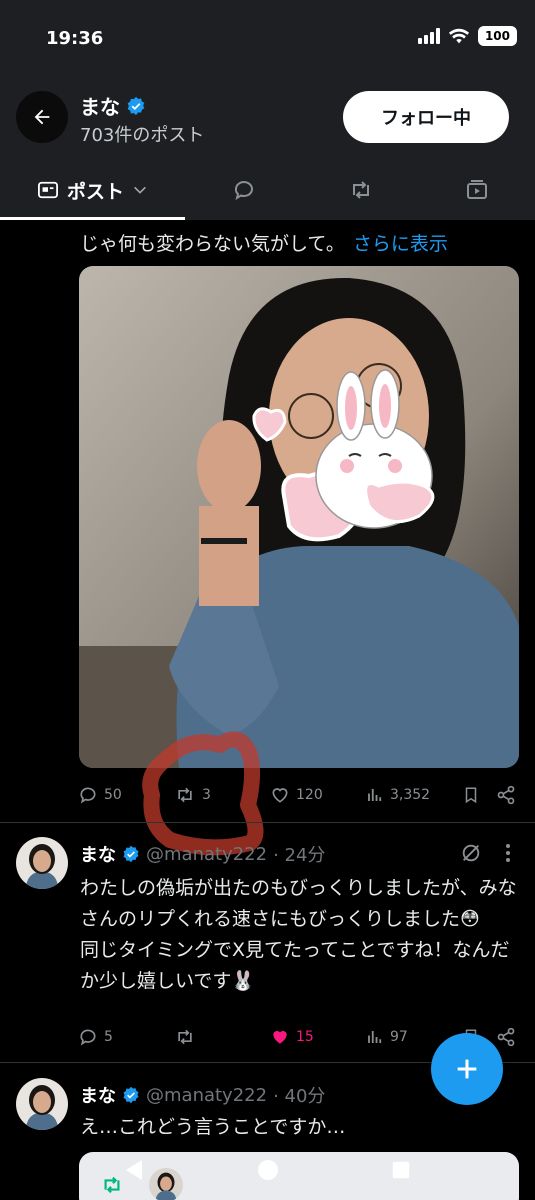 Image resolution: width=535 pixels, height=1200 pixels. I want to click on tab-bar: ポスト, so click(267, 190).